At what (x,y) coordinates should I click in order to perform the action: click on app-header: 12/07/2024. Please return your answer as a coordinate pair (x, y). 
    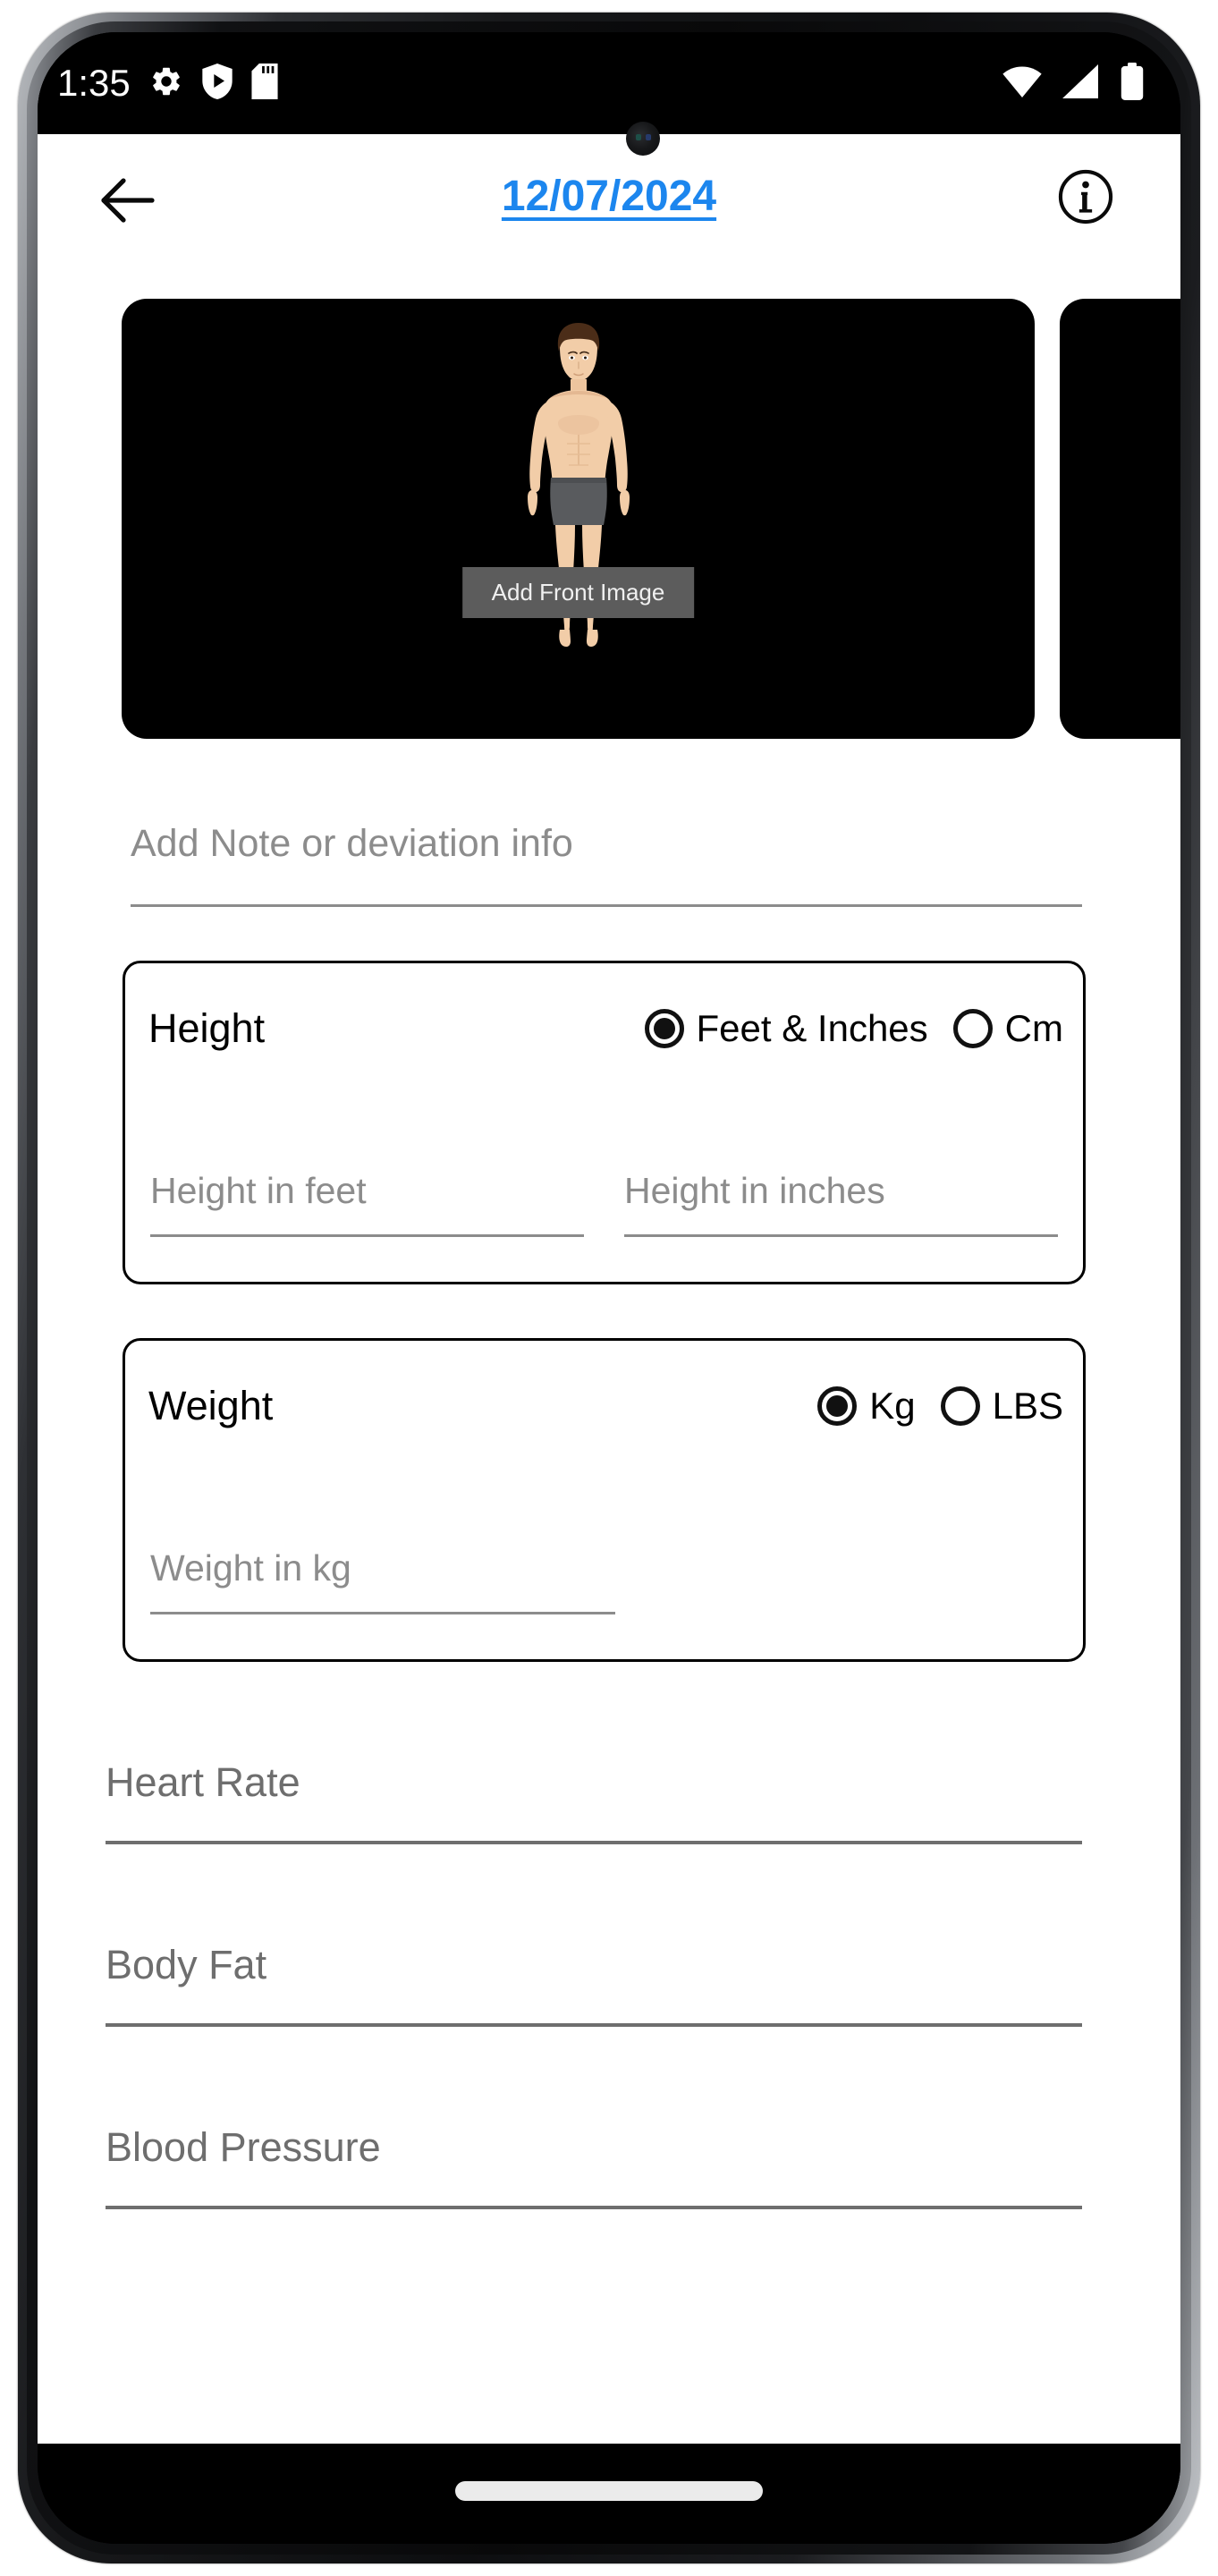
    Looking at the image, I should click on (609, 201).